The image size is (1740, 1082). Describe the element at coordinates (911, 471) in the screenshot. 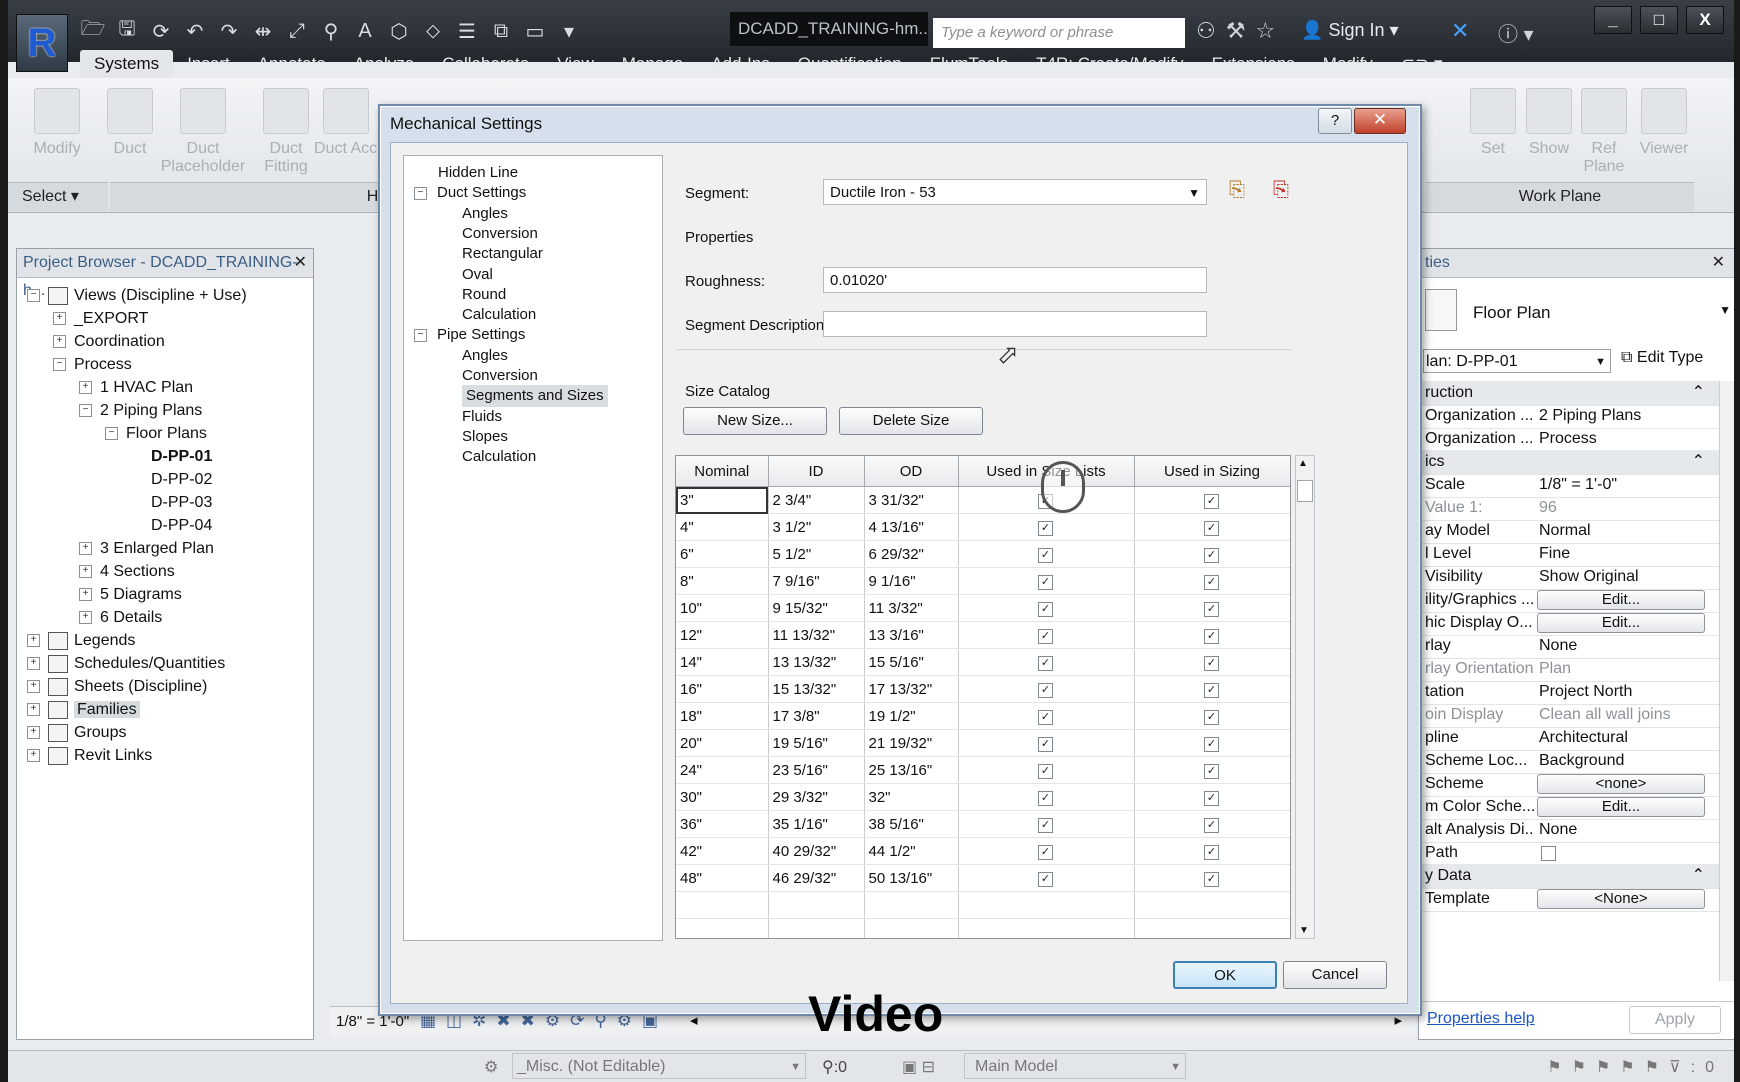

I see `column-header: OD` at that location.